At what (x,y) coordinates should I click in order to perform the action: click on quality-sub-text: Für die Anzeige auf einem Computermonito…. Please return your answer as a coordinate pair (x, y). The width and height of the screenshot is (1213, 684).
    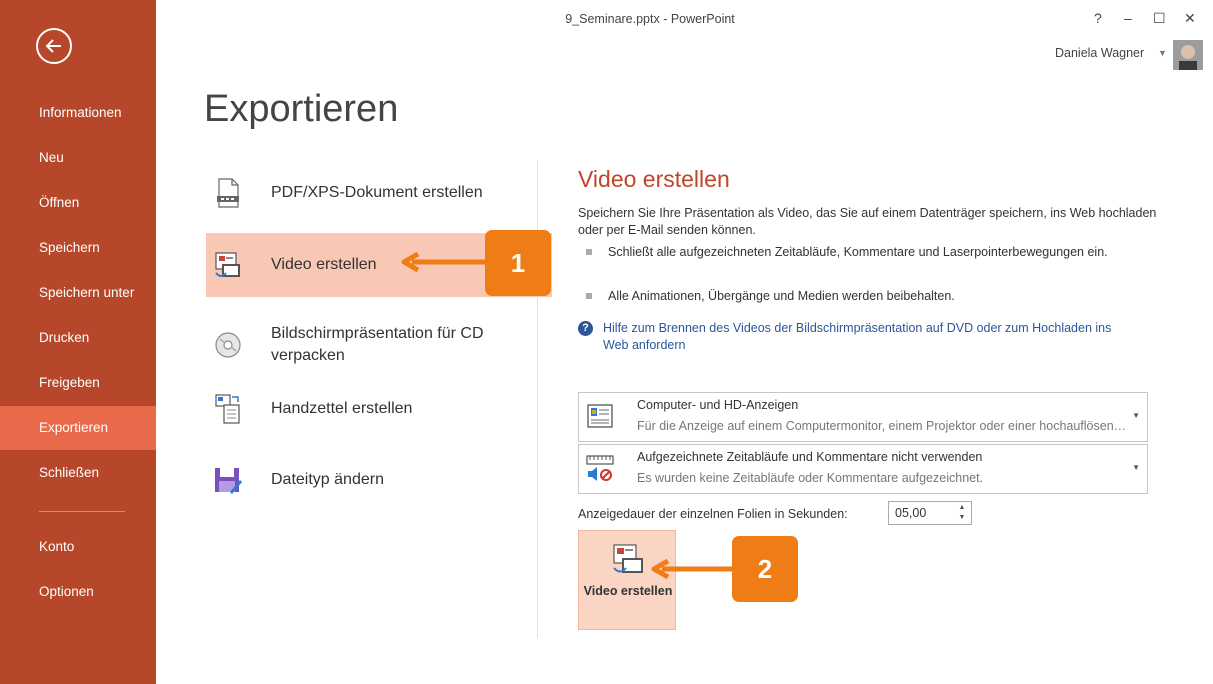
    Looking at the image, I should click on (882, 426).